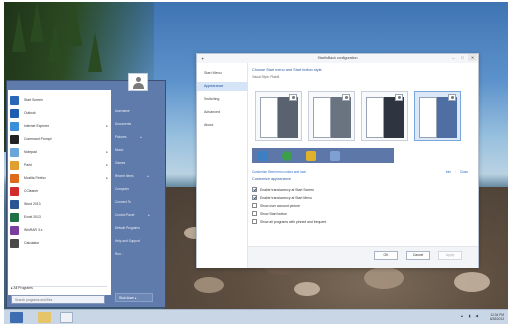 The width and height of the screenshot is (512, 324). What do you see at coordinates (222, 112) in the screenshot?
I see `nav-advanced: Advanced` at bounding box center [222, 112].